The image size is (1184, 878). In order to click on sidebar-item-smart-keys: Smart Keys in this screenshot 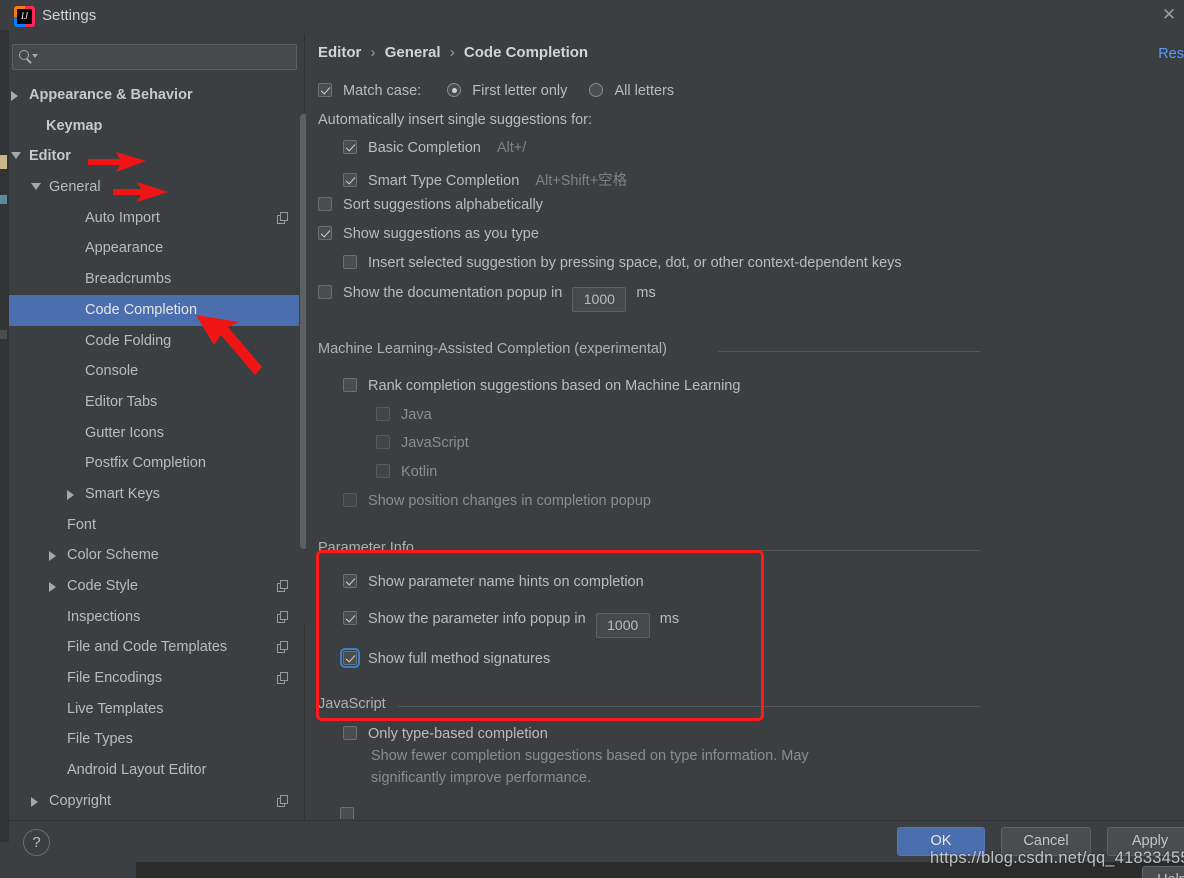, I will do `click(157, 494)`.